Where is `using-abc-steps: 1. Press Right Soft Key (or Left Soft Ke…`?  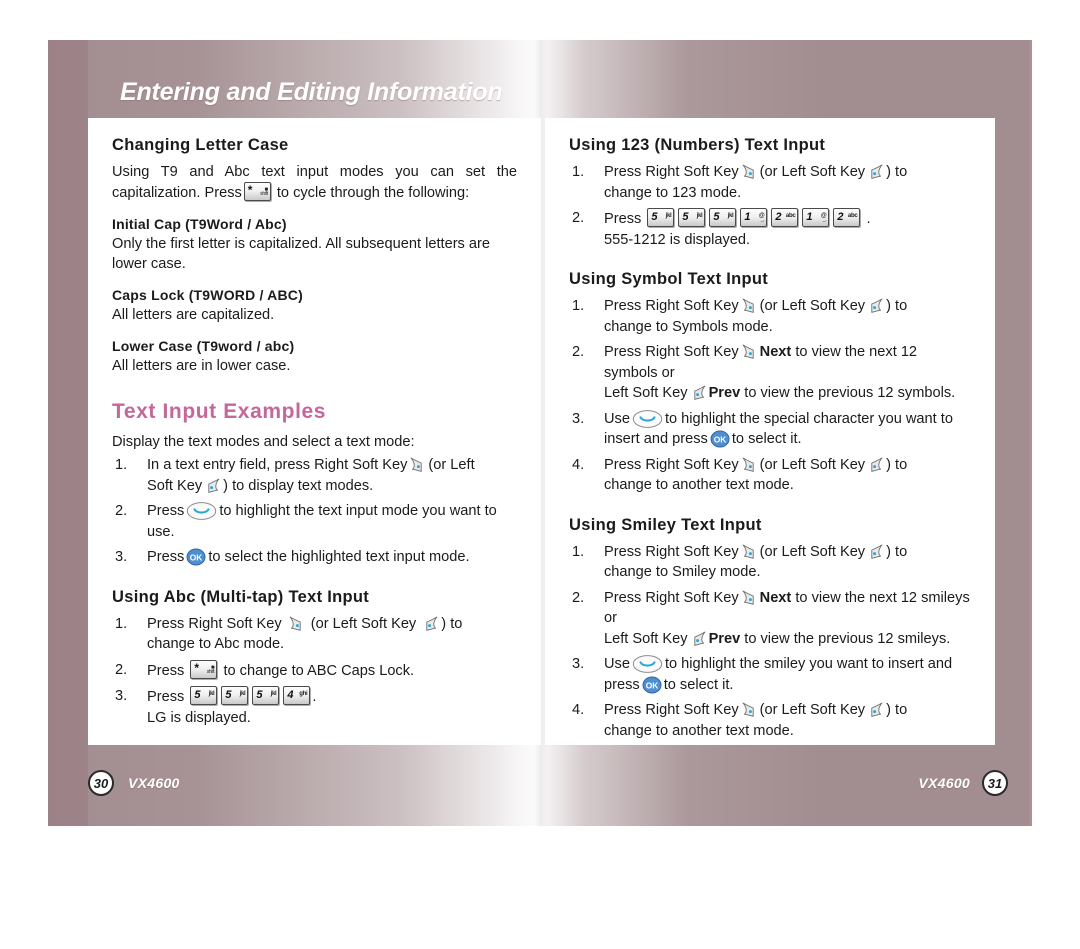 using-abc-steps: 1. Press Right Soft Key (or Left Soft Ke… is located at coordinates (314, 671).